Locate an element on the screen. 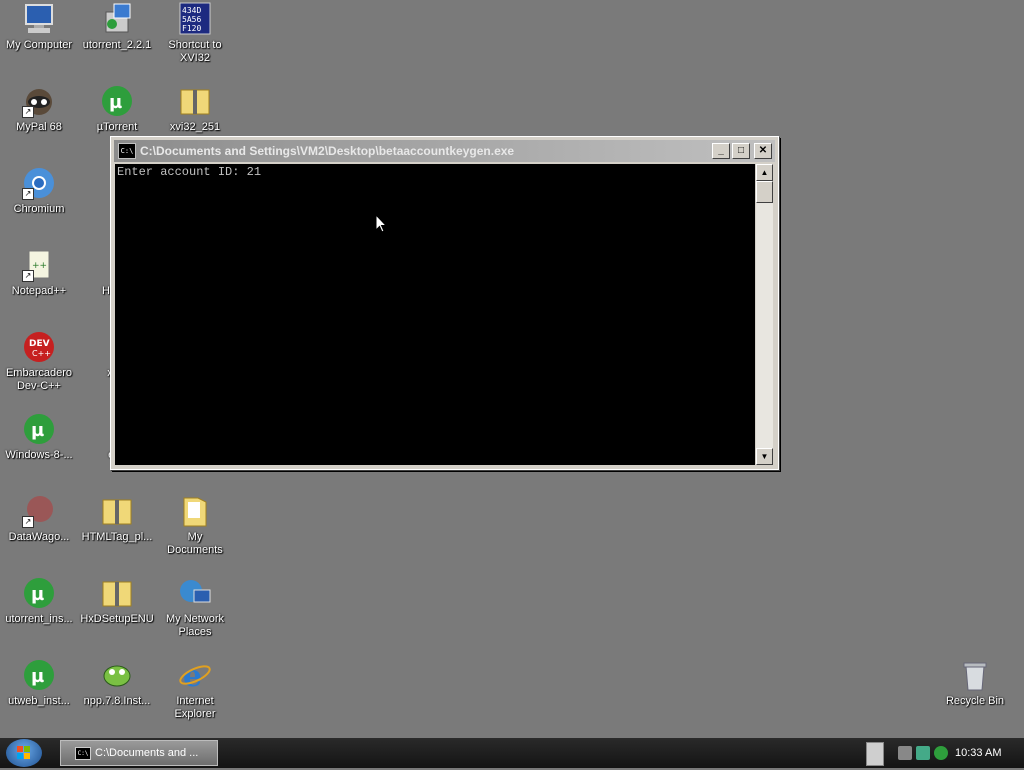 The image size is (1024, 770). svg-text: C++ is located at coordinates (41, 353).